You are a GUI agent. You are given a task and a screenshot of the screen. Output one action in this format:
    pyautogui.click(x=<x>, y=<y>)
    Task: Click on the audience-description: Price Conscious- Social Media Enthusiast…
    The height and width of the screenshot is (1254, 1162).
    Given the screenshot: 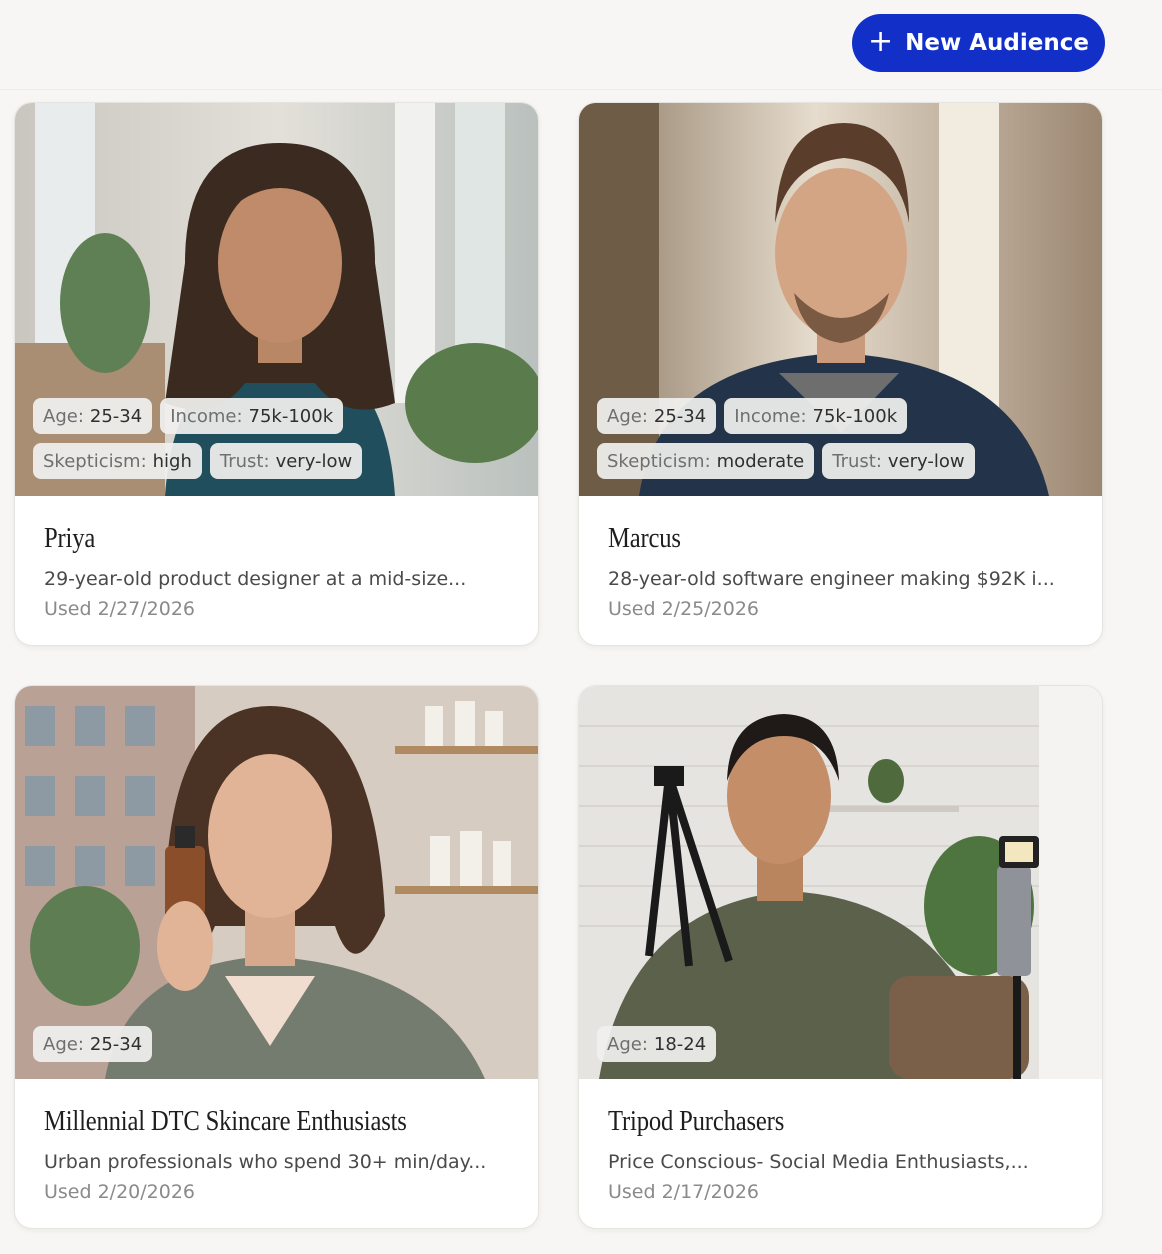 What is the action you would take?
    pyautogui.click(x=818, y=1162)
    